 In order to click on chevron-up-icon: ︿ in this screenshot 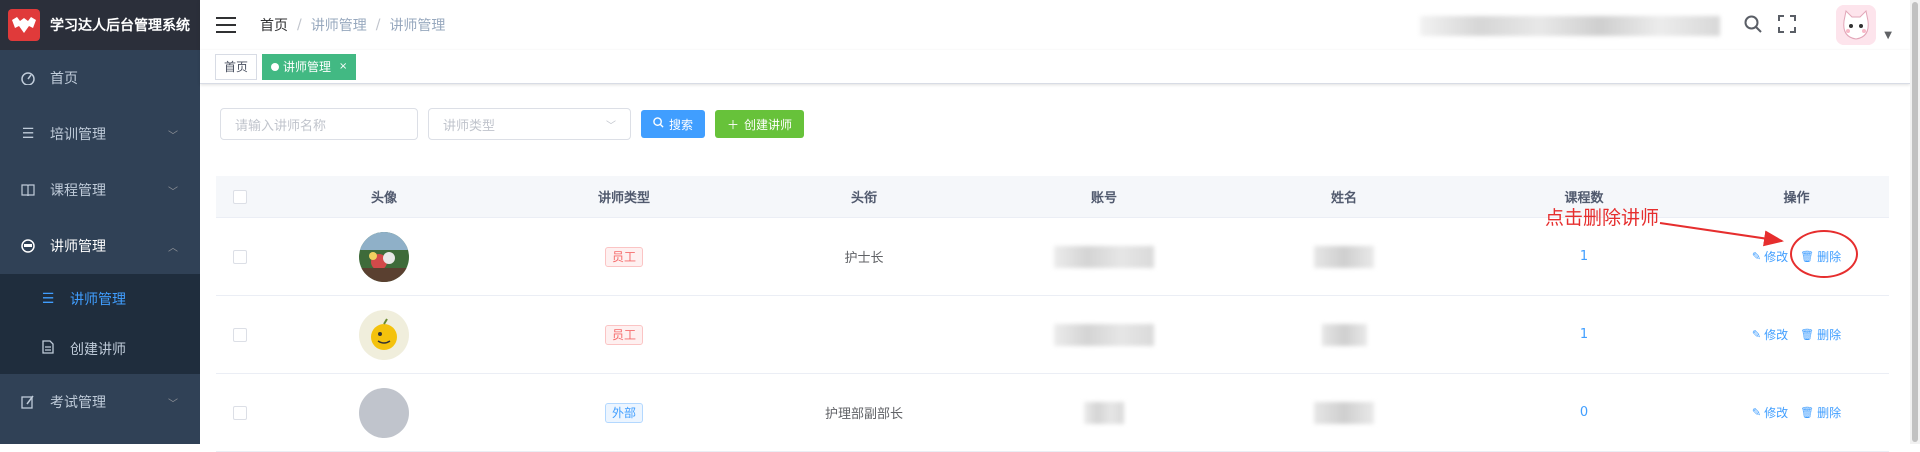, I will do `click(173, 248)`.